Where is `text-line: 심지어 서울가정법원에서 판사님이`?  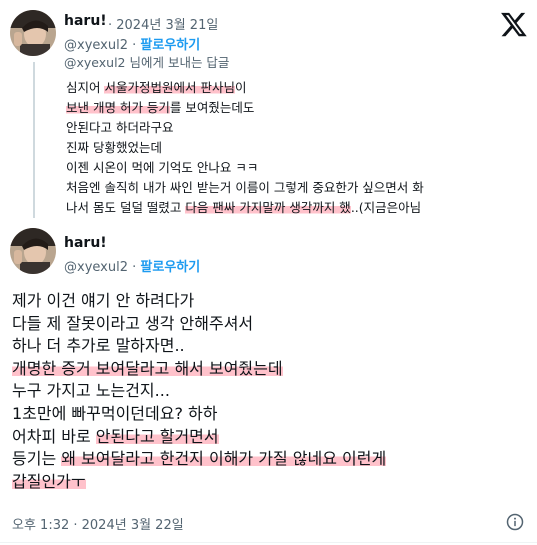 text-line: 심지어 서울가정법원에서 판사님이 is located at coordinates (245, 88).